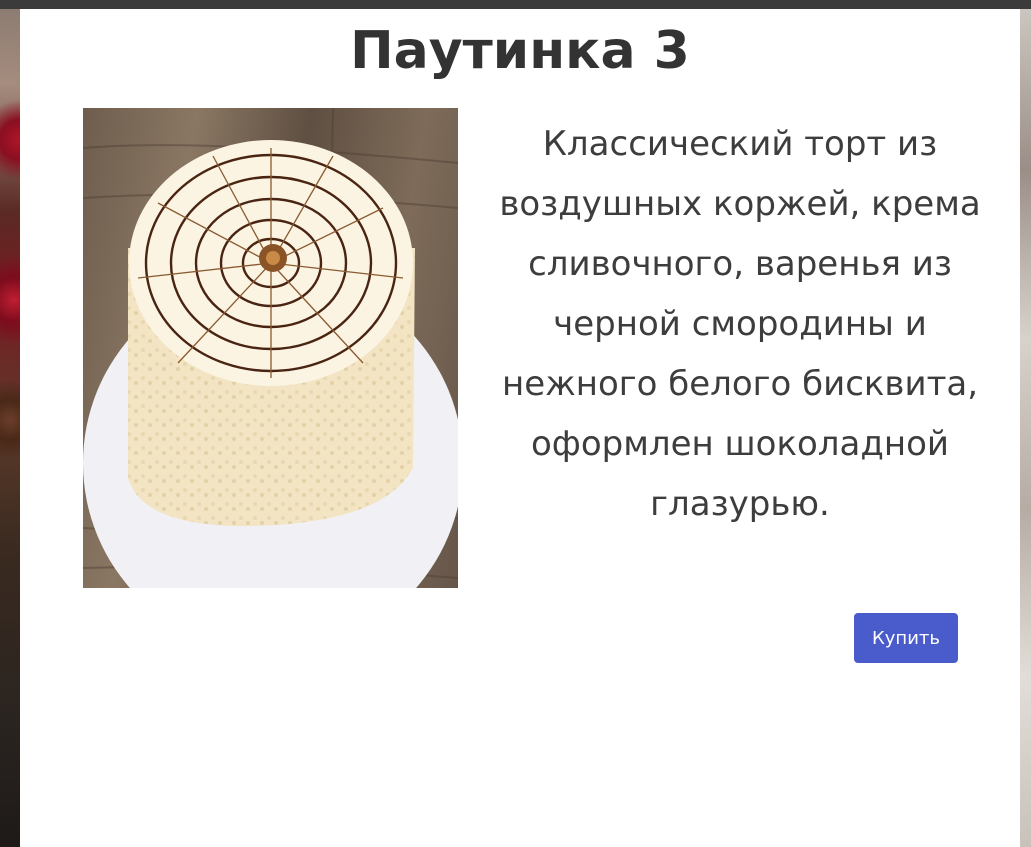  I want to click on background-photo-right, so click(1025, 423).